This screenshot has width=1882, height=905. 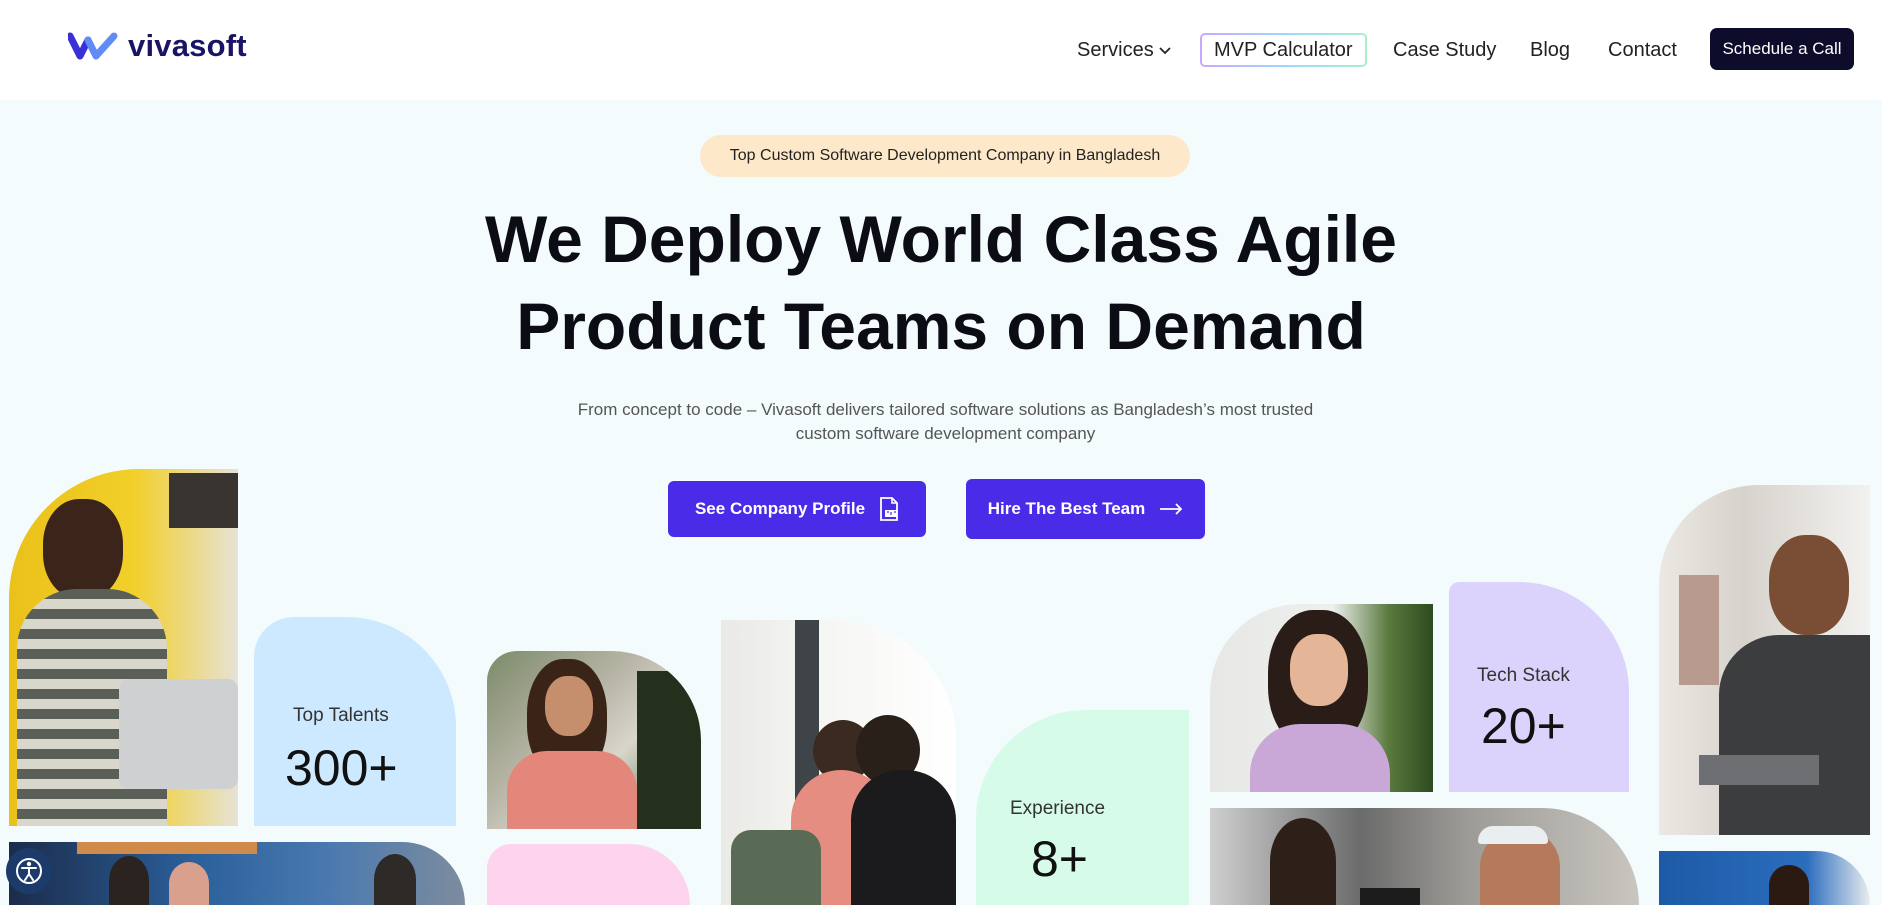 What do you see at coordinates (941, 326) in the screenshot?
I see `hero-title-line-2: Product Teams on Demand` at bounding box center [941, 326].